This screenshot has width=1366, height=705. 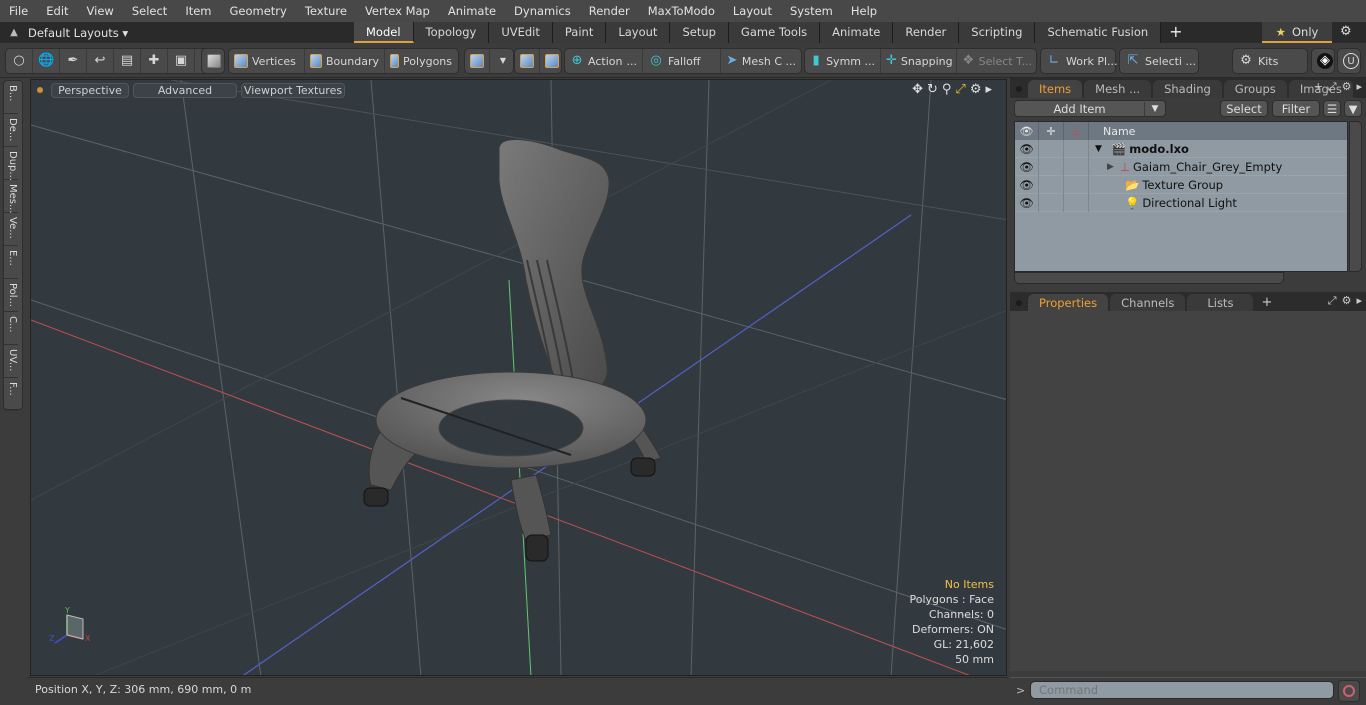 I want to click on menu-vertex-map: Vertex Map, so click(x=397, y=11).